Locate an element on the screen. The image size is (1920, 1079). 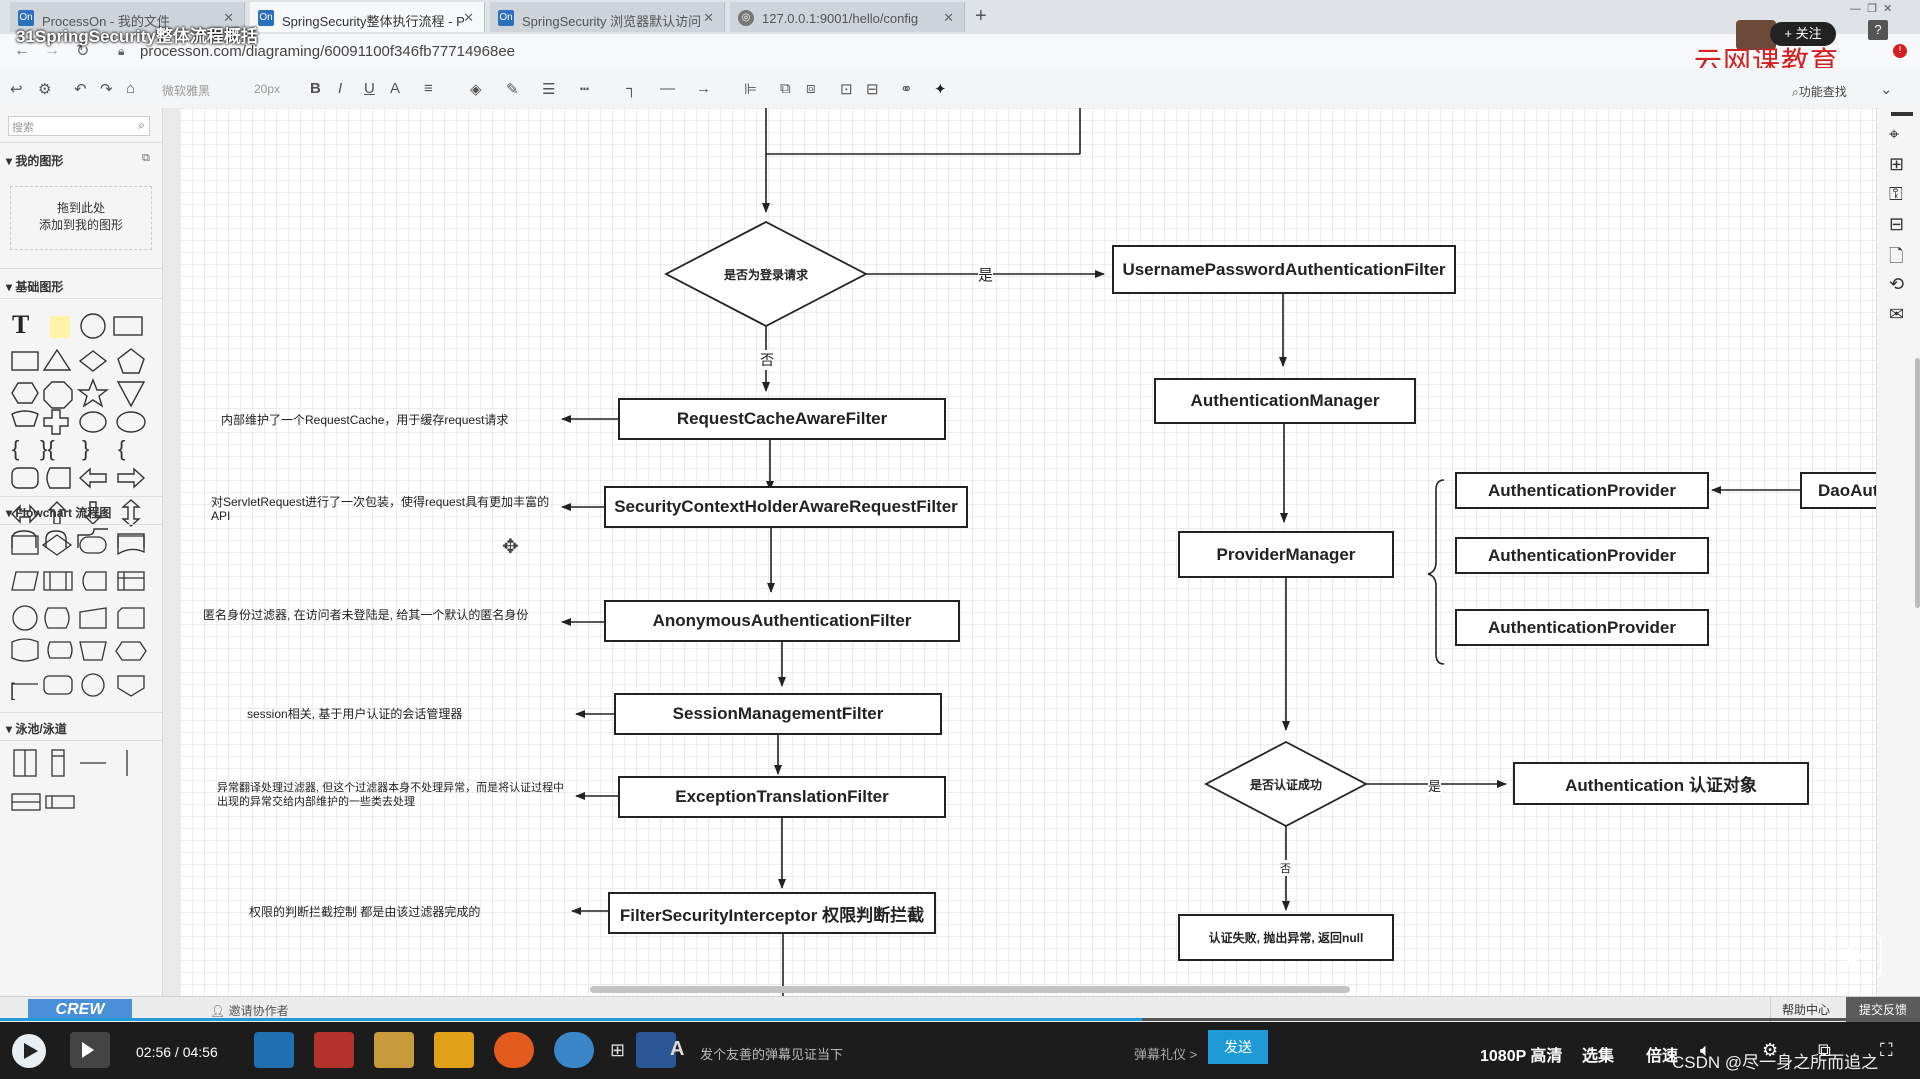
play-button is located at coordinates (29, 1051).